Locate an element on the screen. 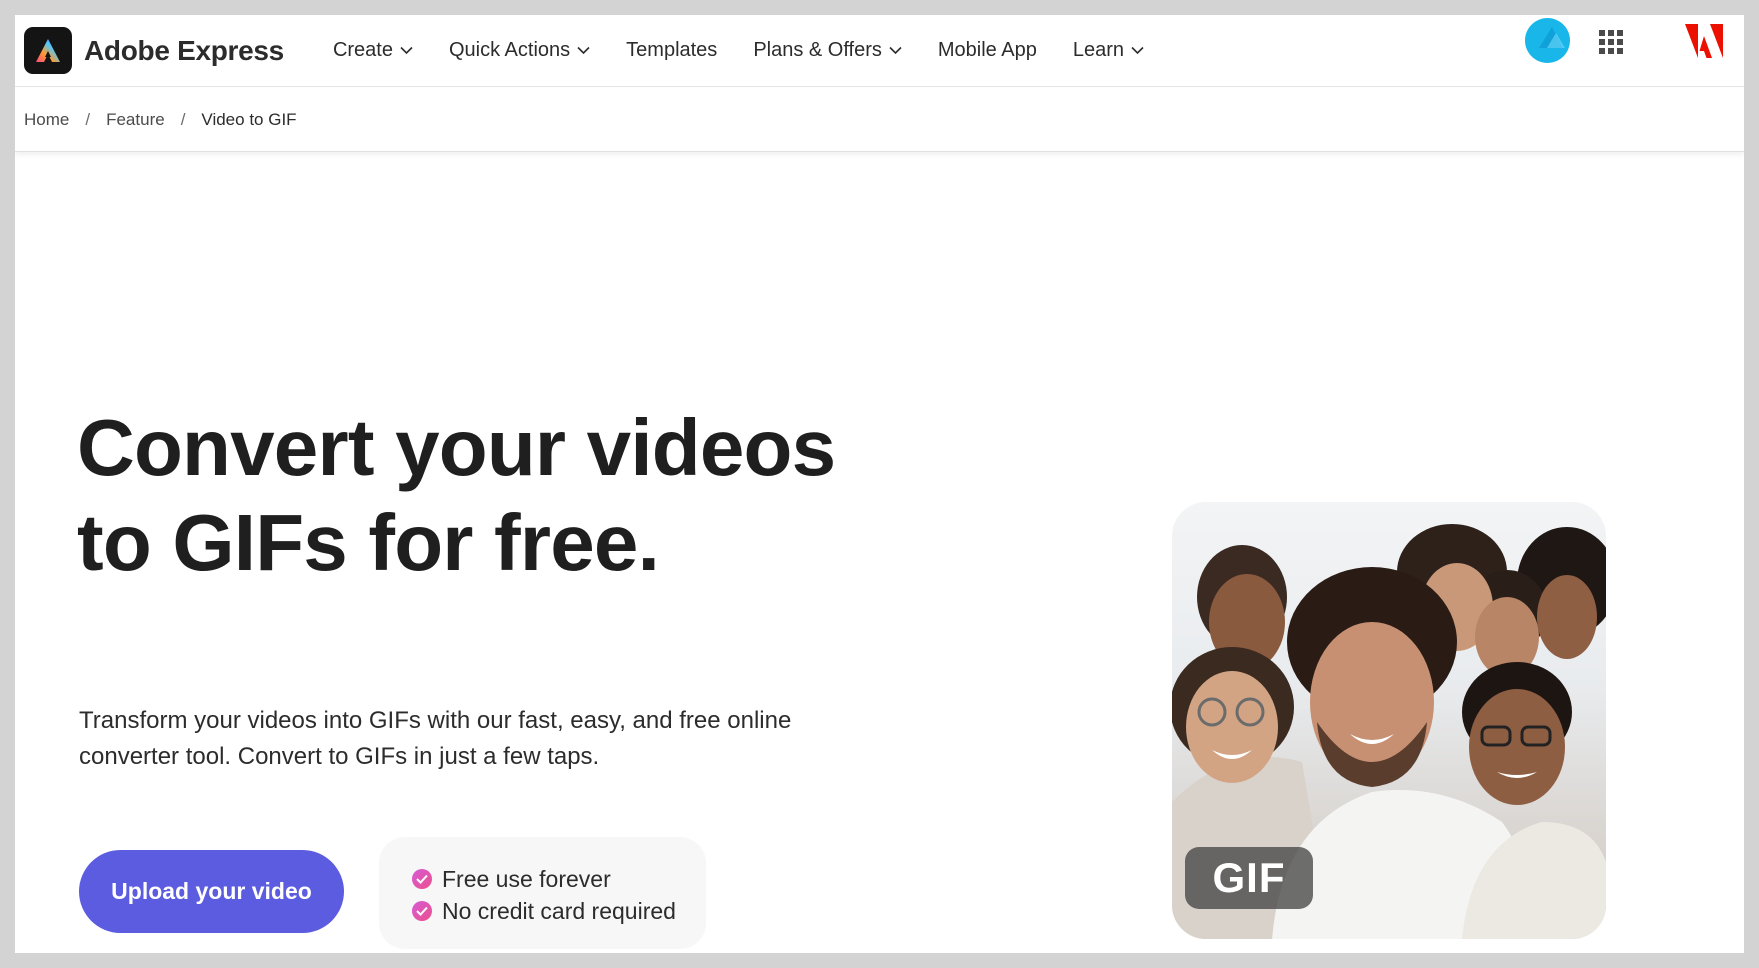 Image resolution: width=1759 pixels, height=968 pixels. nav-label: Quick Actions is located at coordinates (509, 50).